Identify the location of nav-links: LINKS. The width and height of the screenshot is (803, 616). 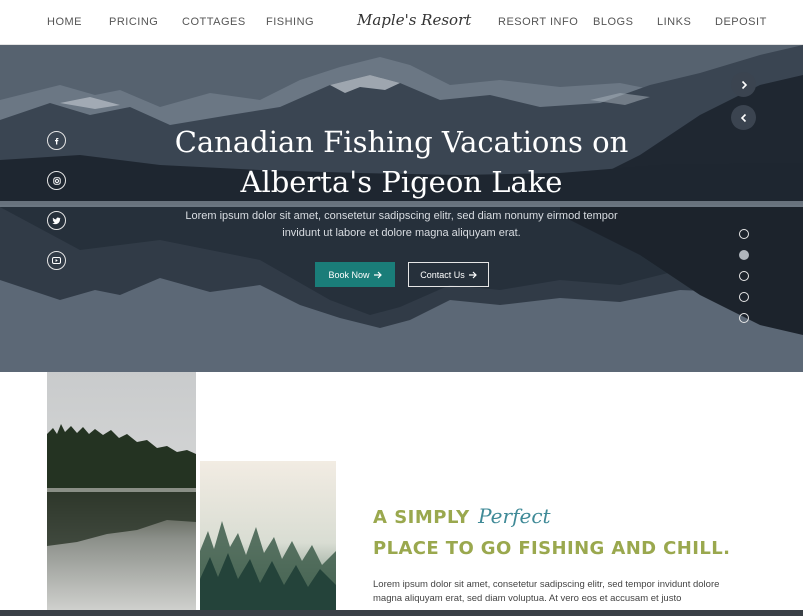
(674, 22).